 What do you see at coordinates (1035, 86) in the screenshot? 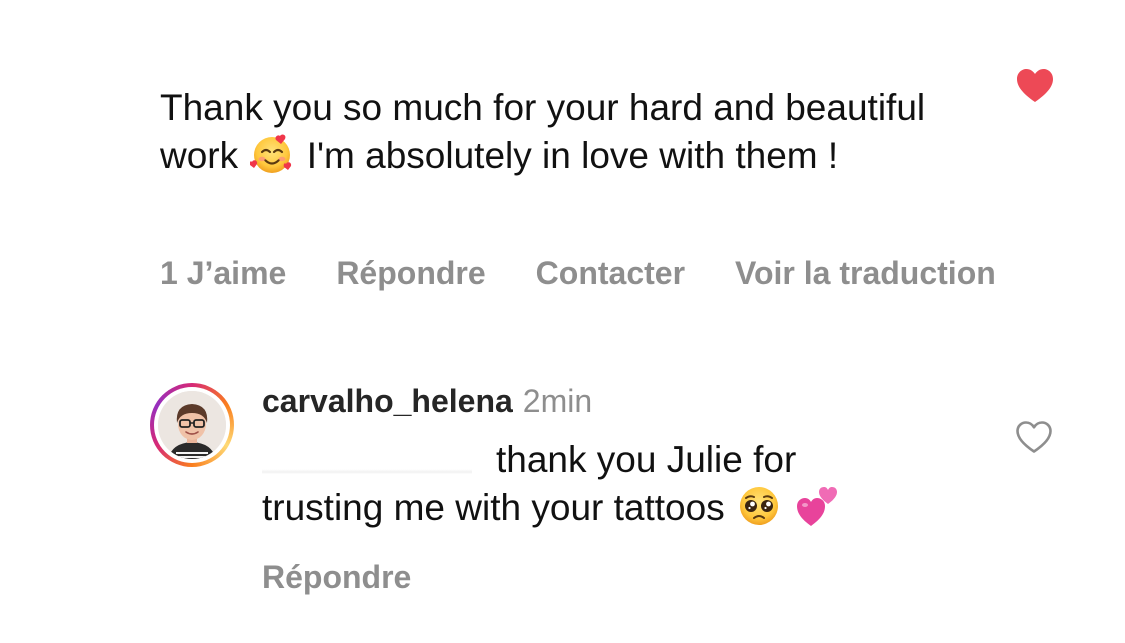
I see `liked-heart-icon` at bounding box center [1035, 86].